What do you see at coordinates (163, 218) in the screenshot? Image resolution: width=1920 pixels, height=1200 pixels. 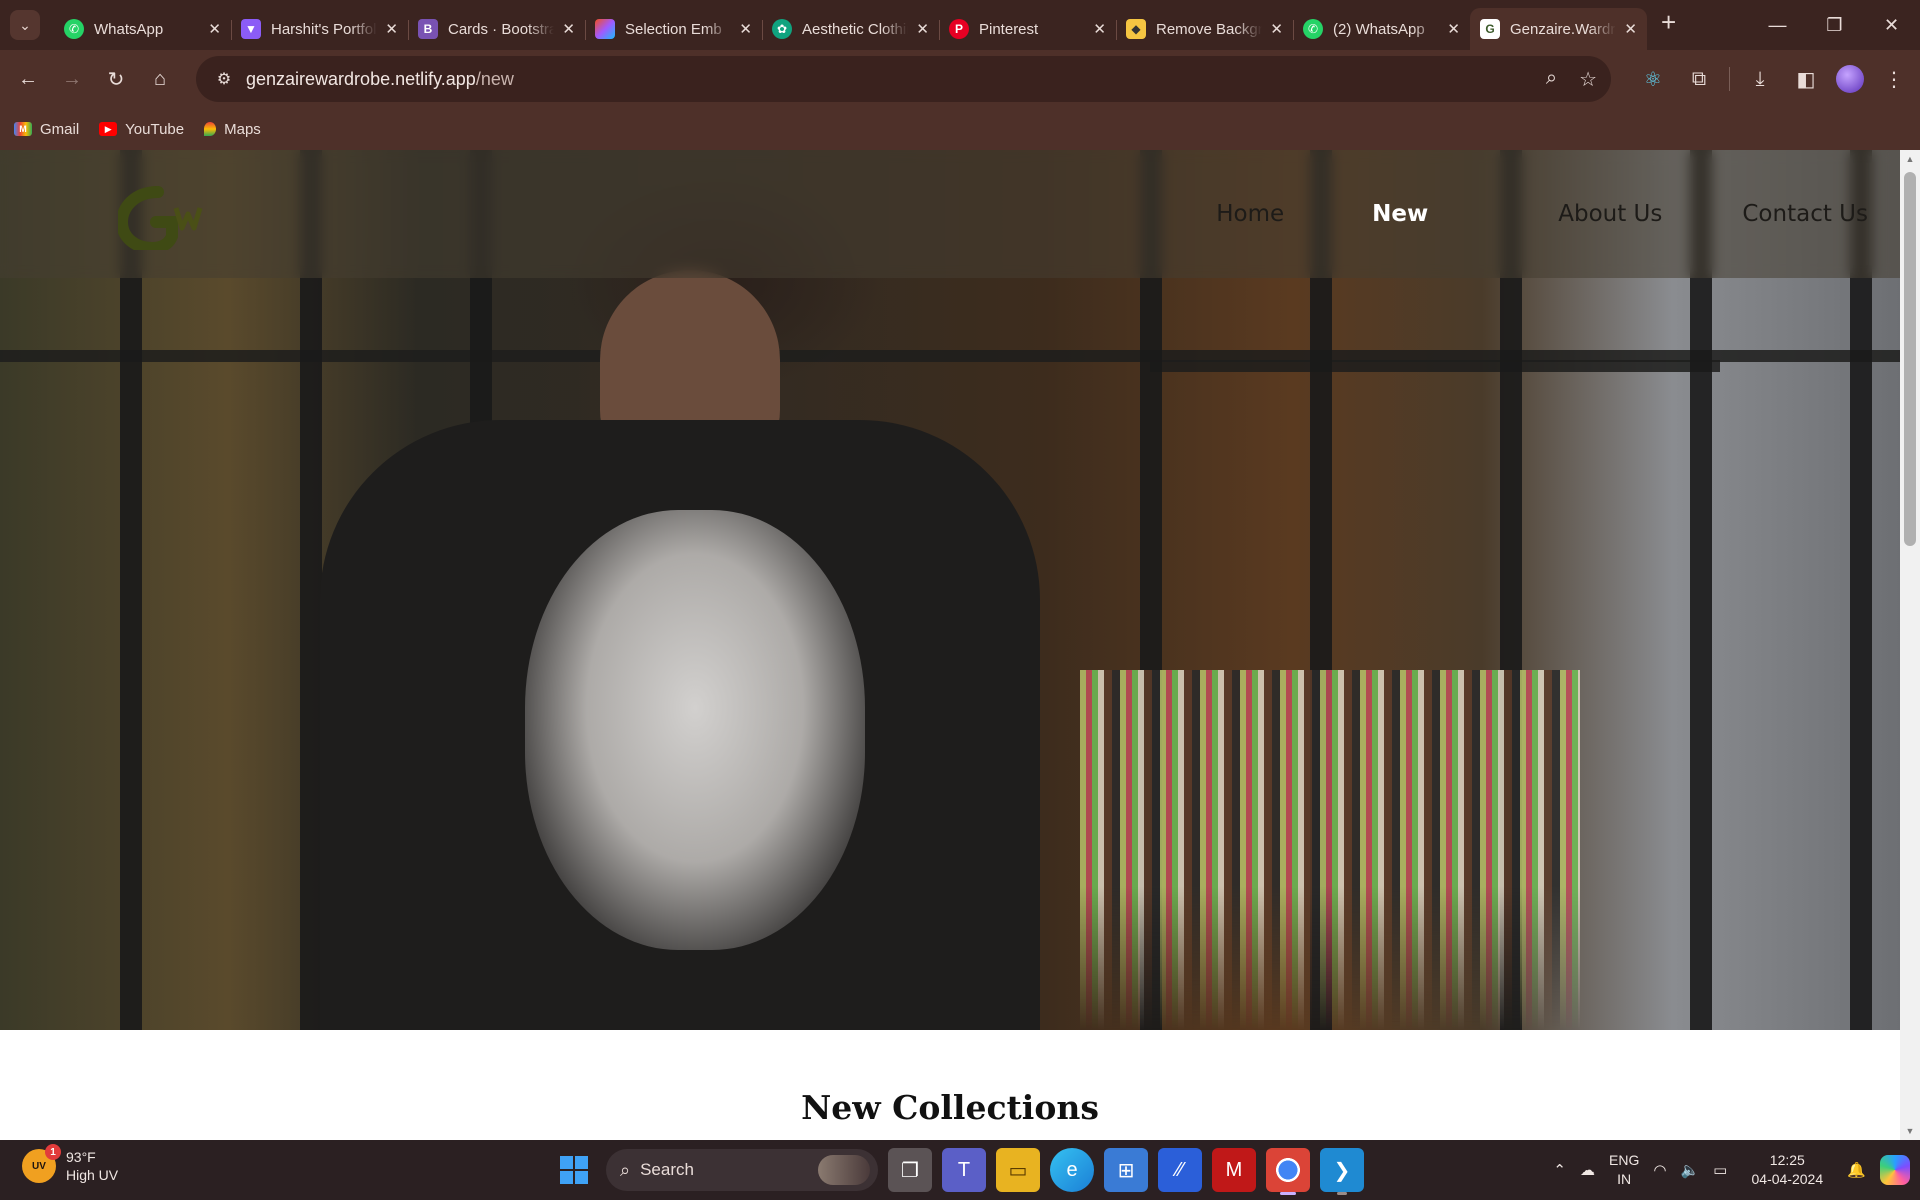 I see `brand-logo` at bounding box center [163, 218].